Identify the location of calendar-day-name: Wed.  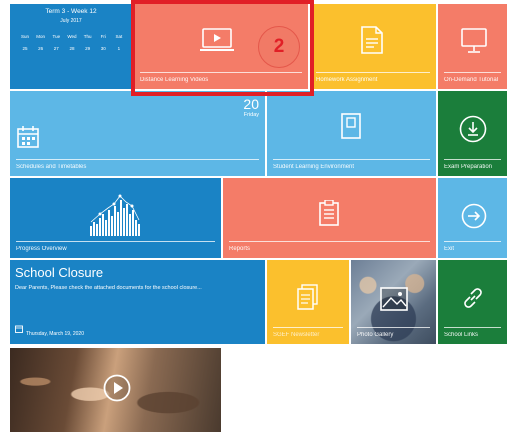
(72, 36).